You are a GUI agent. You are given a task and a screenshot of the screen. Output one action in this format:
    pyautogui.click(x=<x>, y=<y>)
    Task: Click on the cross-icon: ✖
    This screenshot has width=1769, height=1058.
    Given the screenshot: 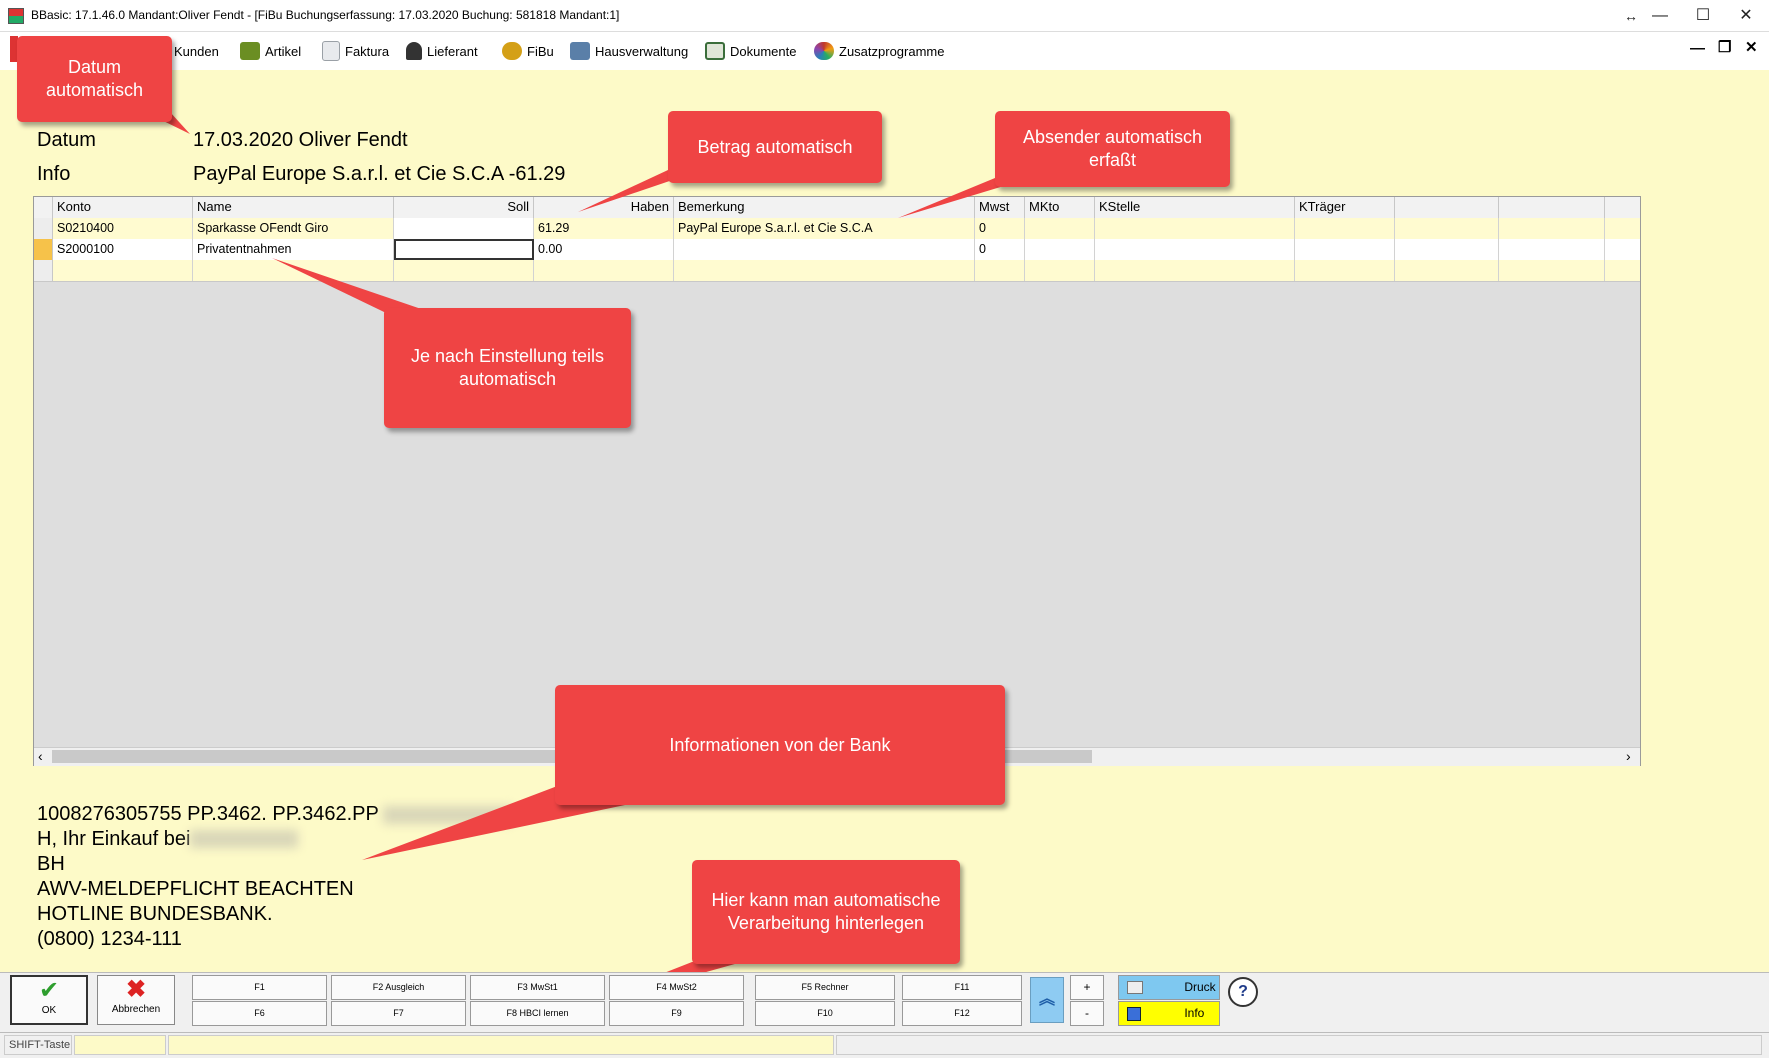 What is the action you would take?
    pyautogui.click(x=136, y=989)
    